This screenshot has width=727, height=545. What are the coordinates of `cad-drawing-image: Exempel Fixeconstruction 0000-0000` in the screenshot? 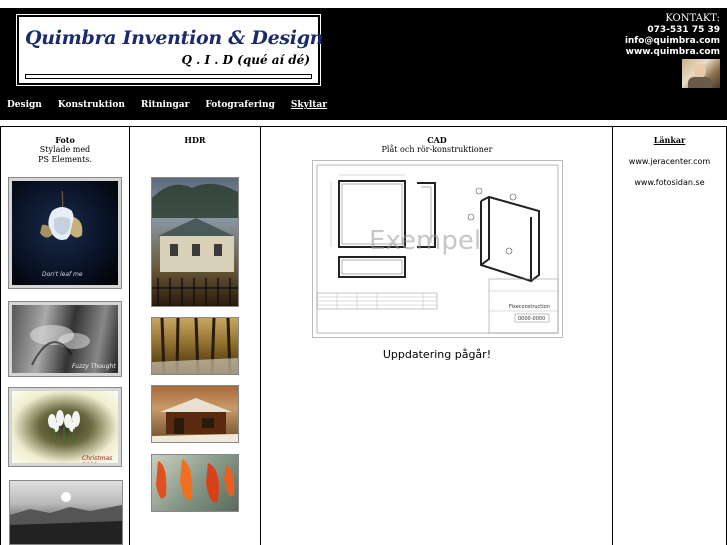 It's located at (437, 249).